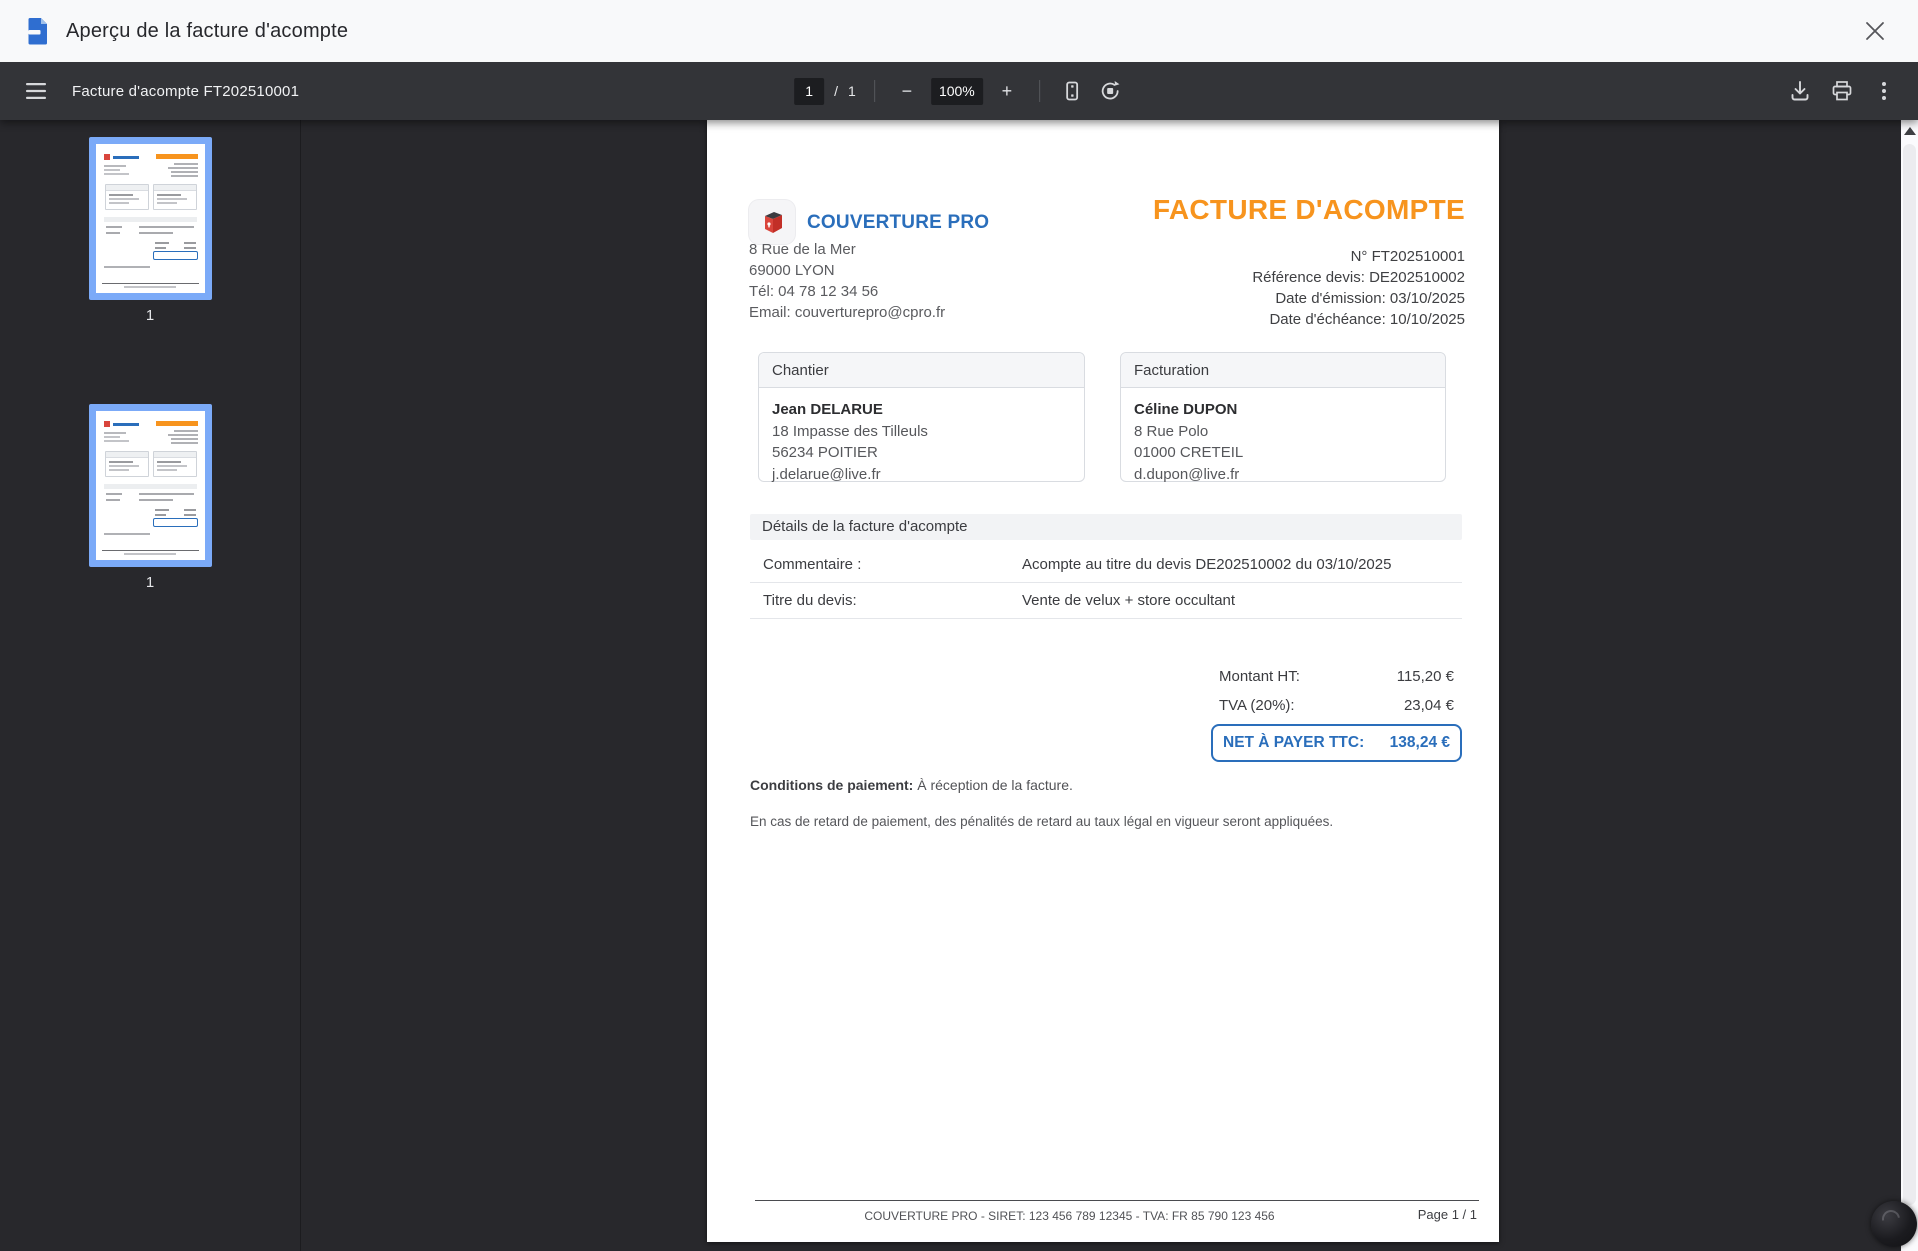  Describe the element at coordinates (832, 785) in the screenshot. I see `payment-terms-label: Conditions de paiement:` at that location.